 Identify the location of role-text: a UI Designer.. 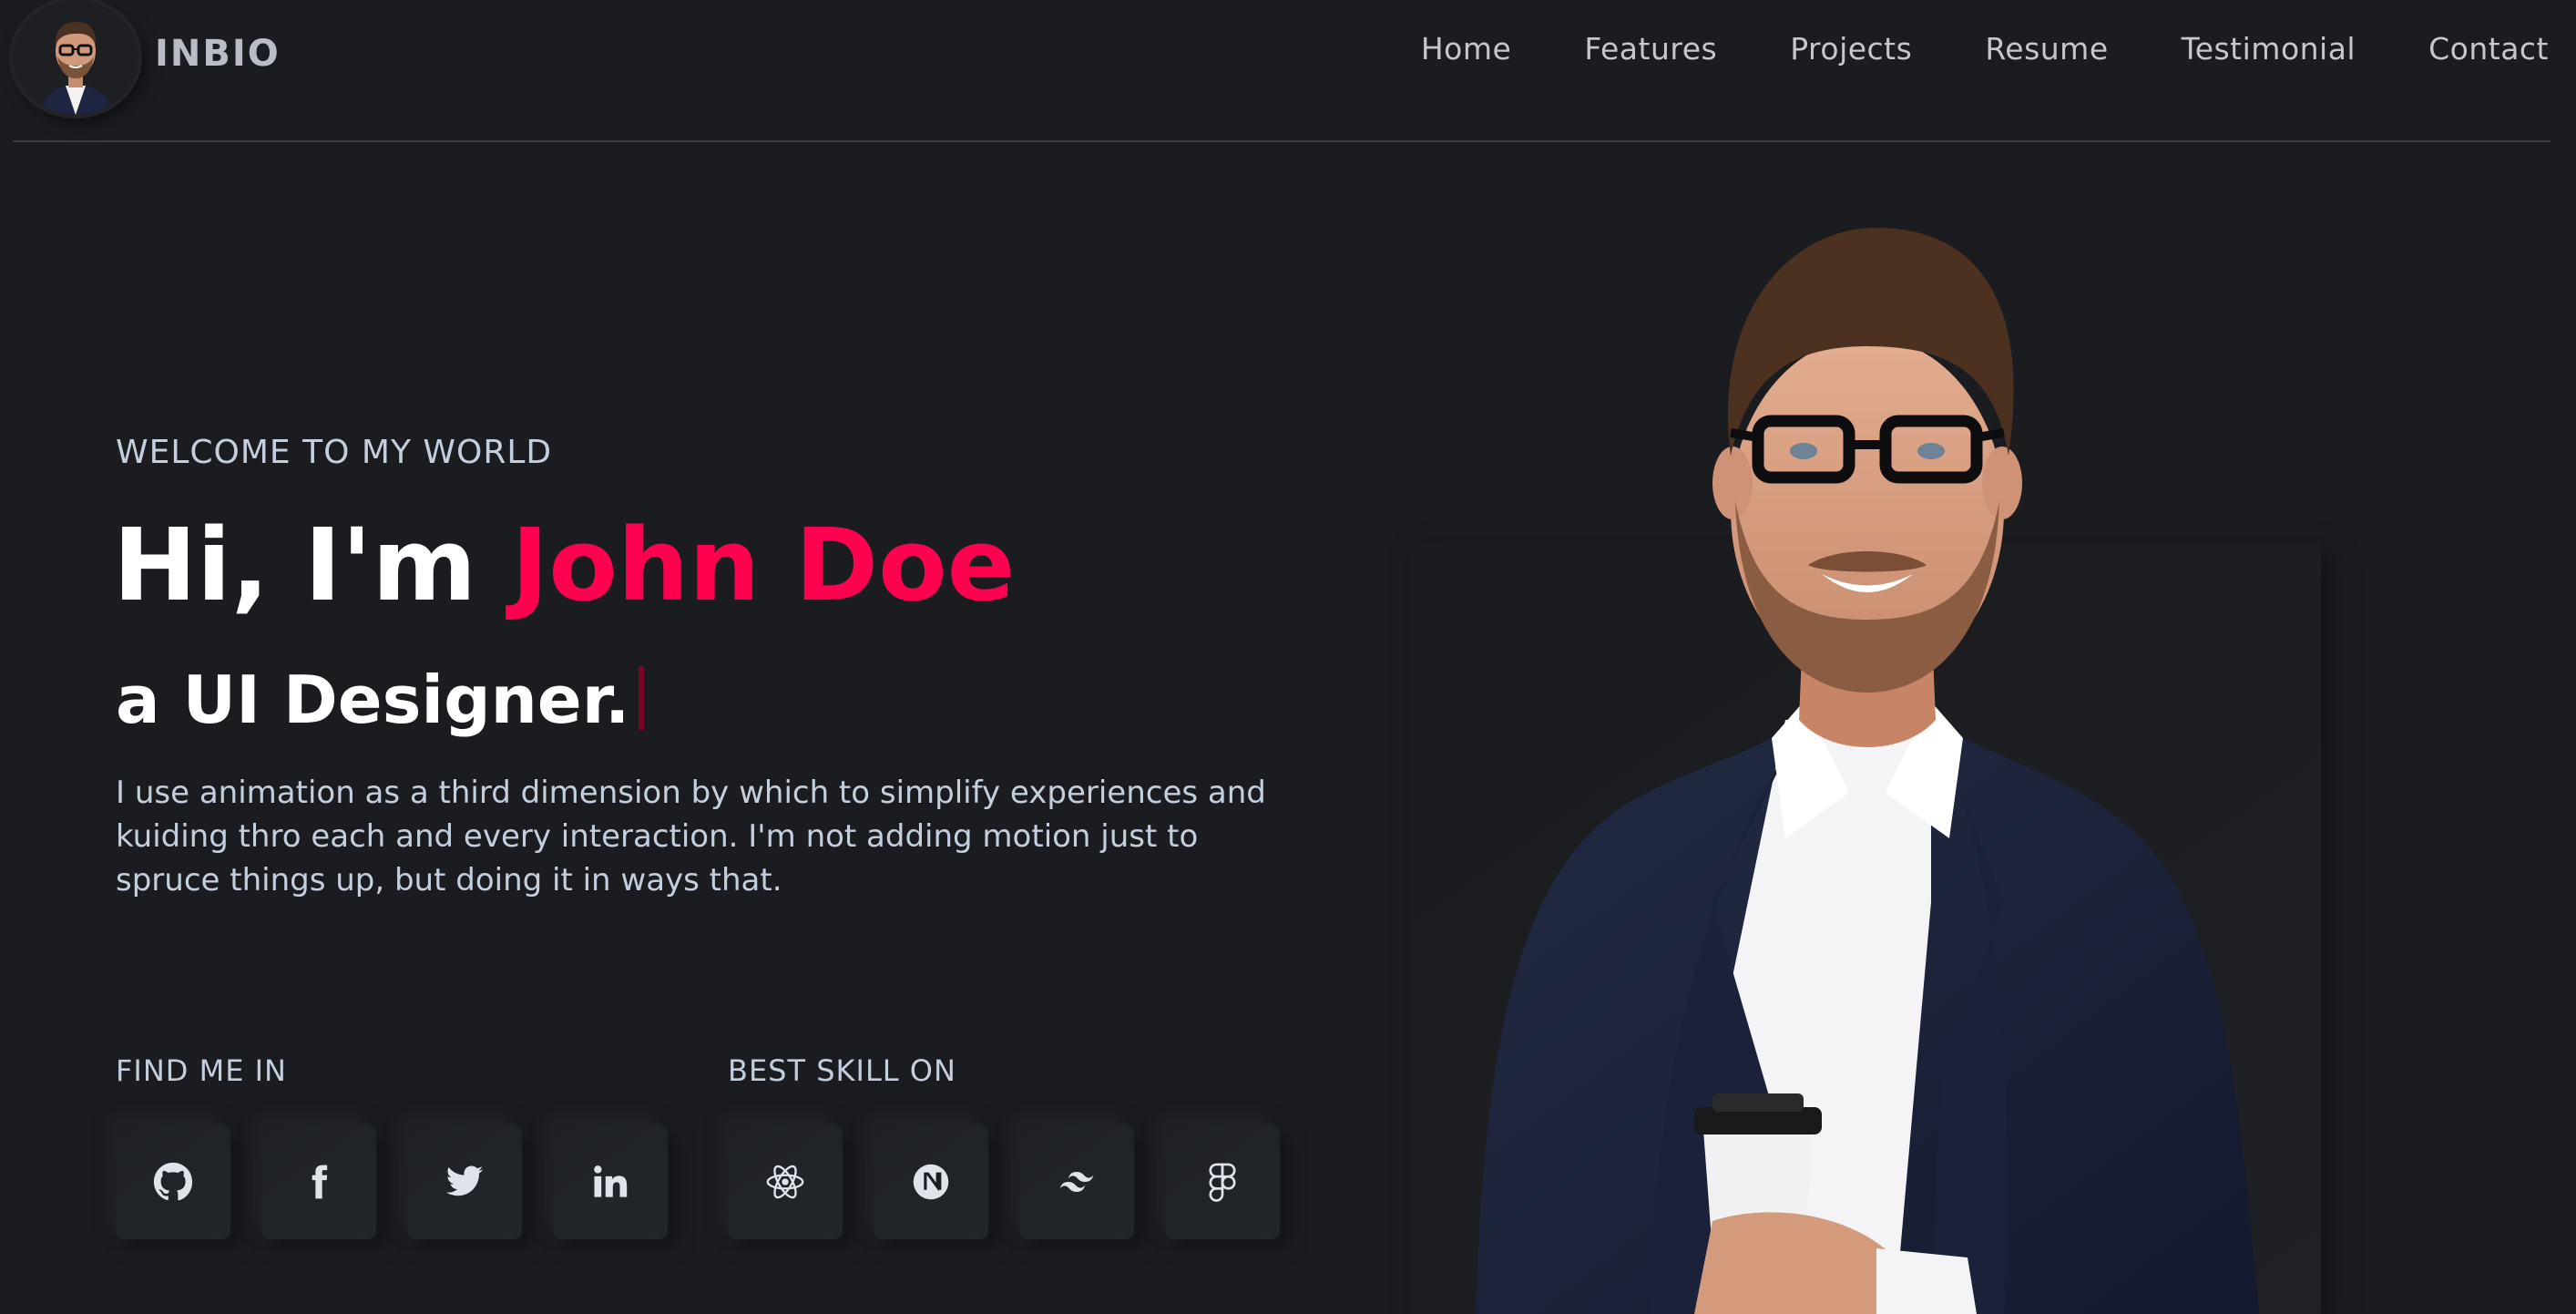
(373, 700).